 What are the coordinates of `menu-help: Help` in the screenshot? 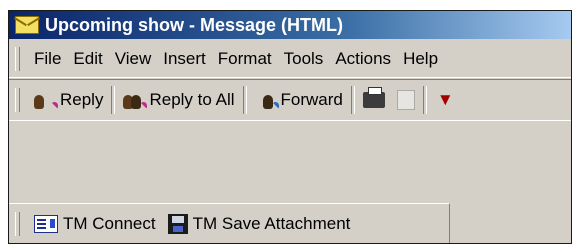 It's located at (420, 59).